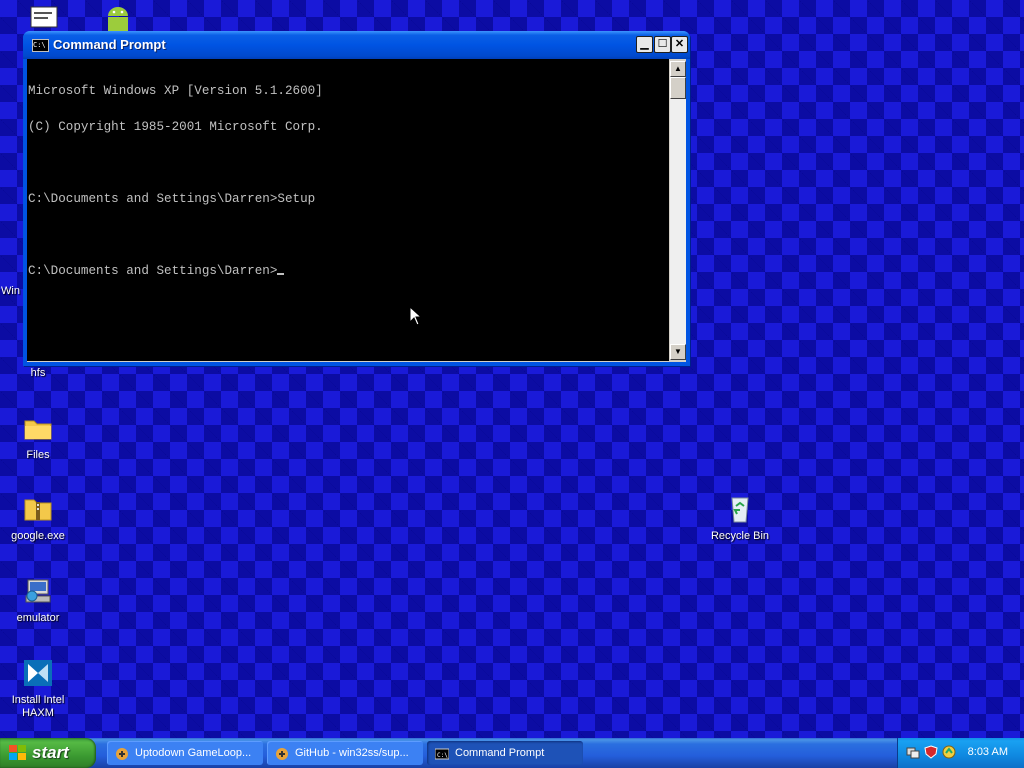 The image size is (1024, 768). I want to click on scroll-down-button: ▼, so click(678, 352).